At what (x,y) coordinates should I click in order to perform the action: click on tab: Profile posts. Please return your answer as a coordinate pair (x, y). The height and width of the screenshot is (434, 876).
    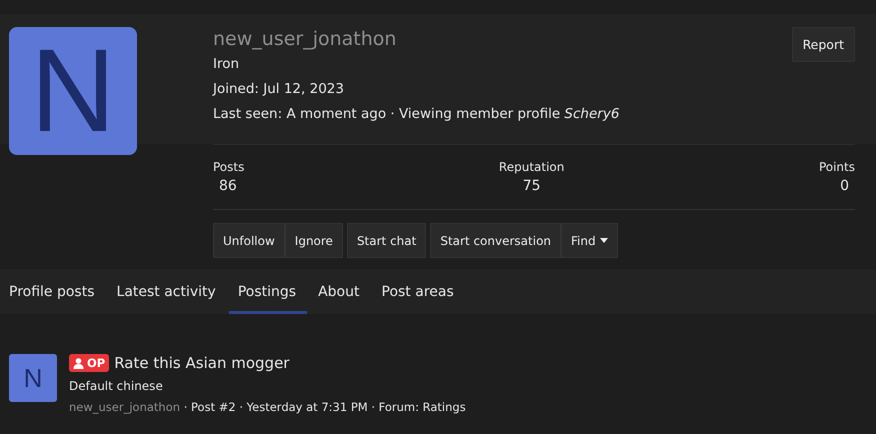
    Looking at the image, I should click on (53, 291).